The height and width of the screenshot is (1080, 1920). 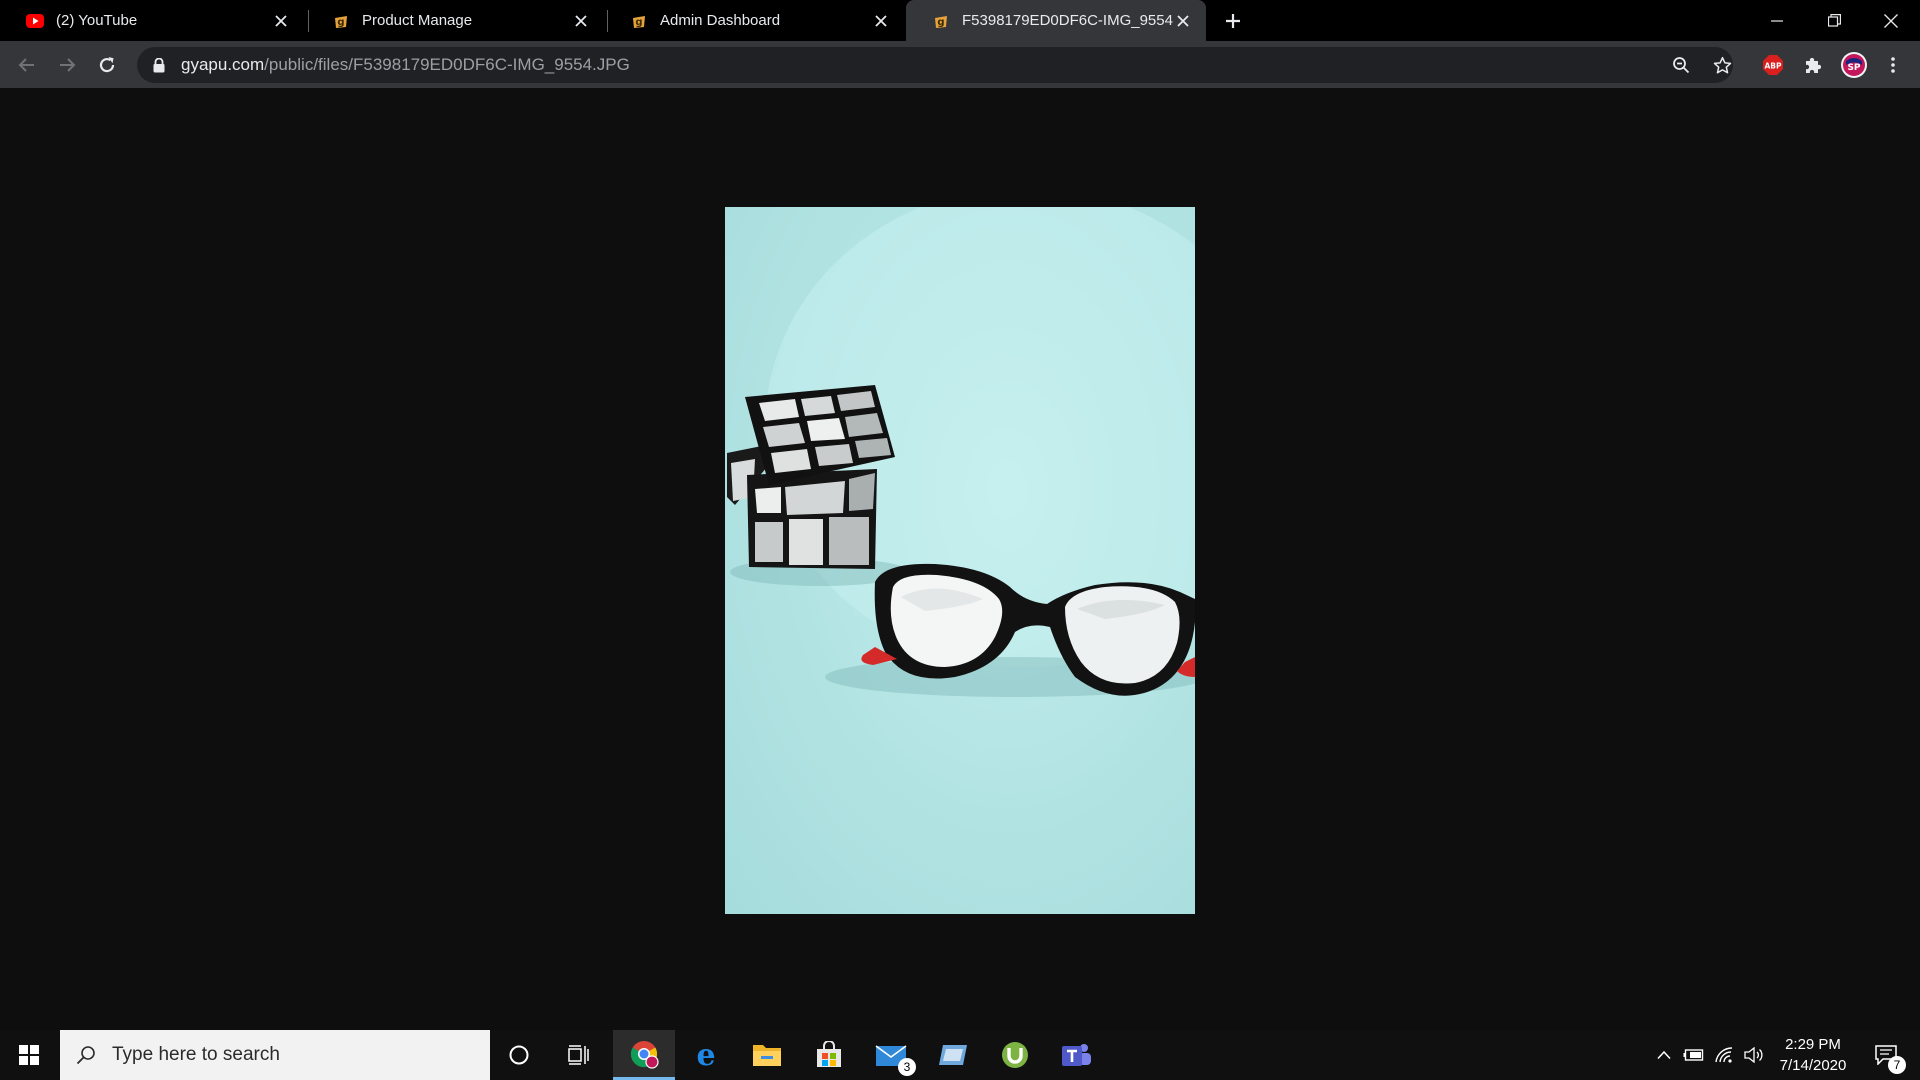 I want to click on svg-text: SP, so click(x=1853, y=68).